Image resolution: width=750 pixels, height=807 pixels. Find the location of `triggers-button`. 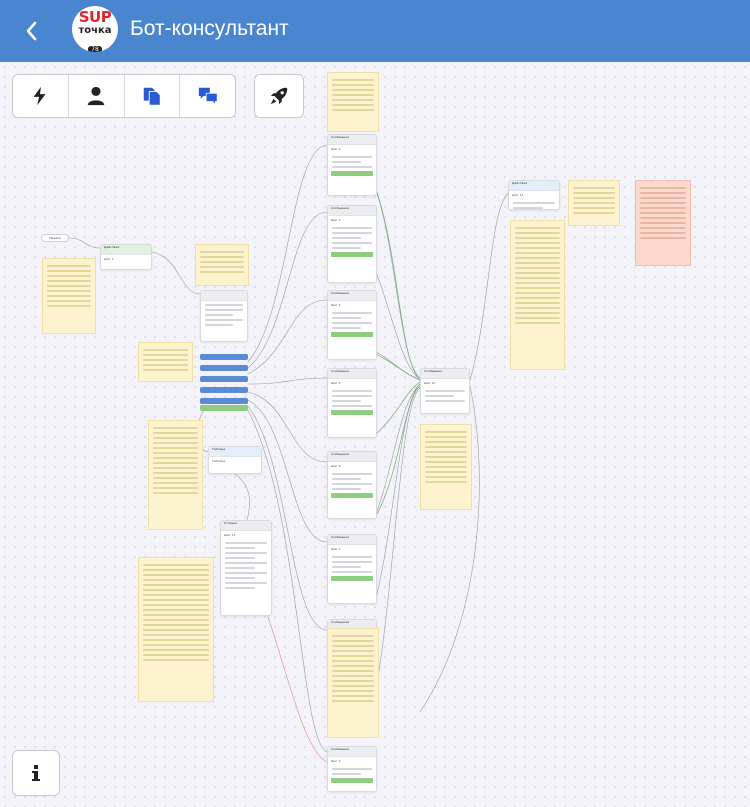

triggers-button is located at coordinates (41, 96).